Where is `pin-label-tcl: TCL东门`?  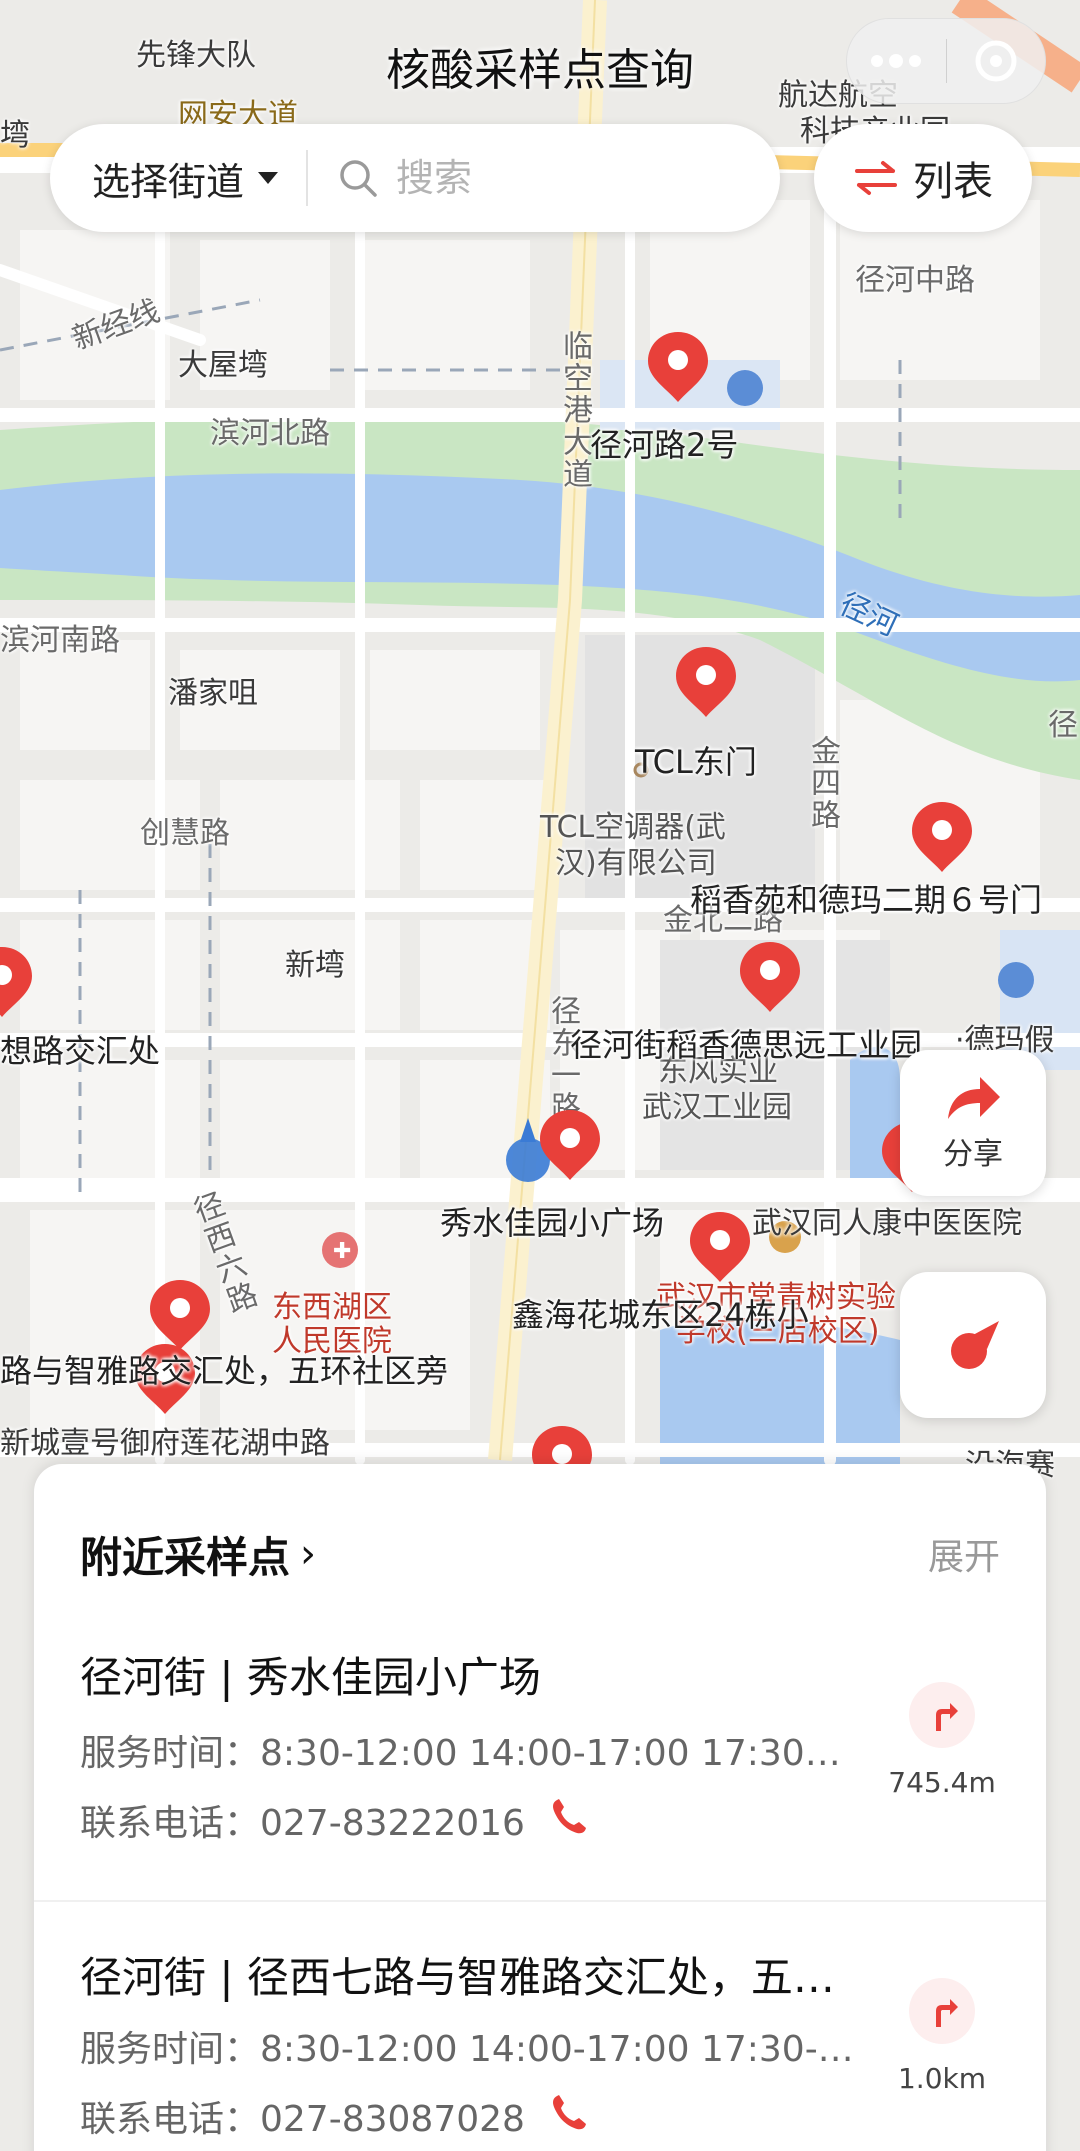
pin-label-tcl: TCL东门 is located at coordinates (696, 760).